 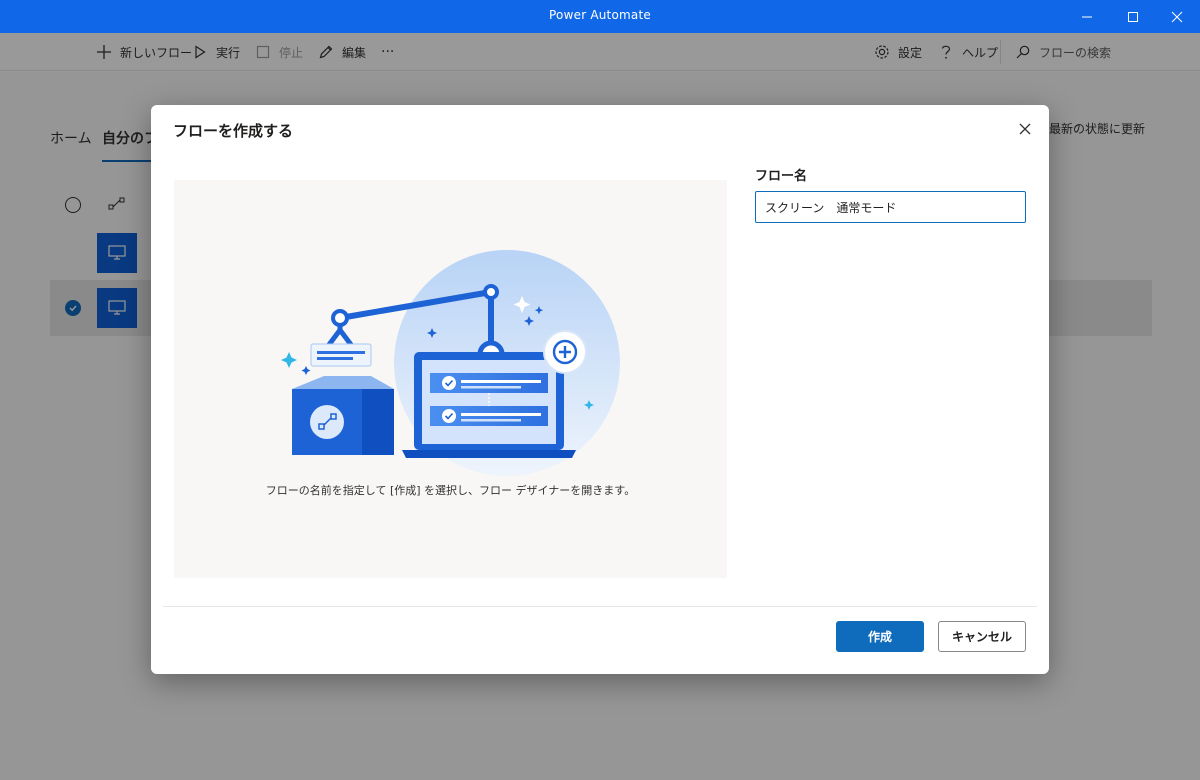 I want to click on dialog-close-button, so click(x=1025, y=129).